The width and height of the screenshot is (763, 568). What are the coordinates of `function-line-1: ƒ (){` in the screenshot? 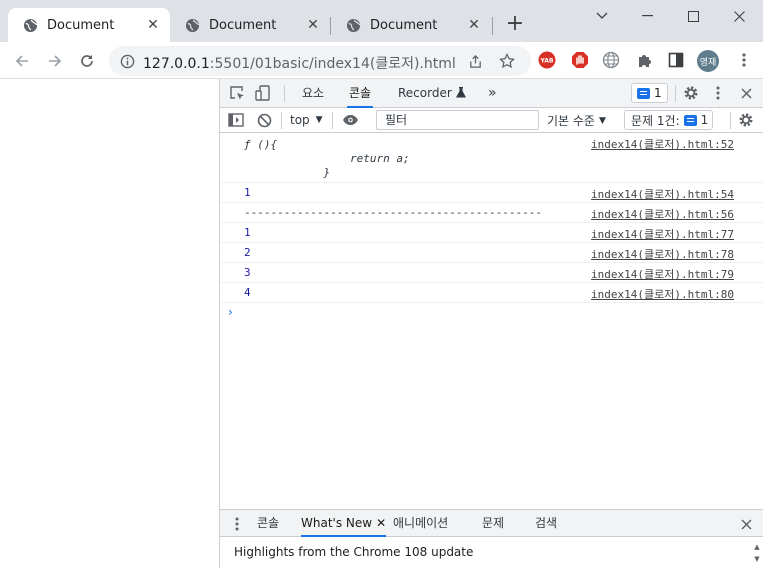 It's located at (261, 144).